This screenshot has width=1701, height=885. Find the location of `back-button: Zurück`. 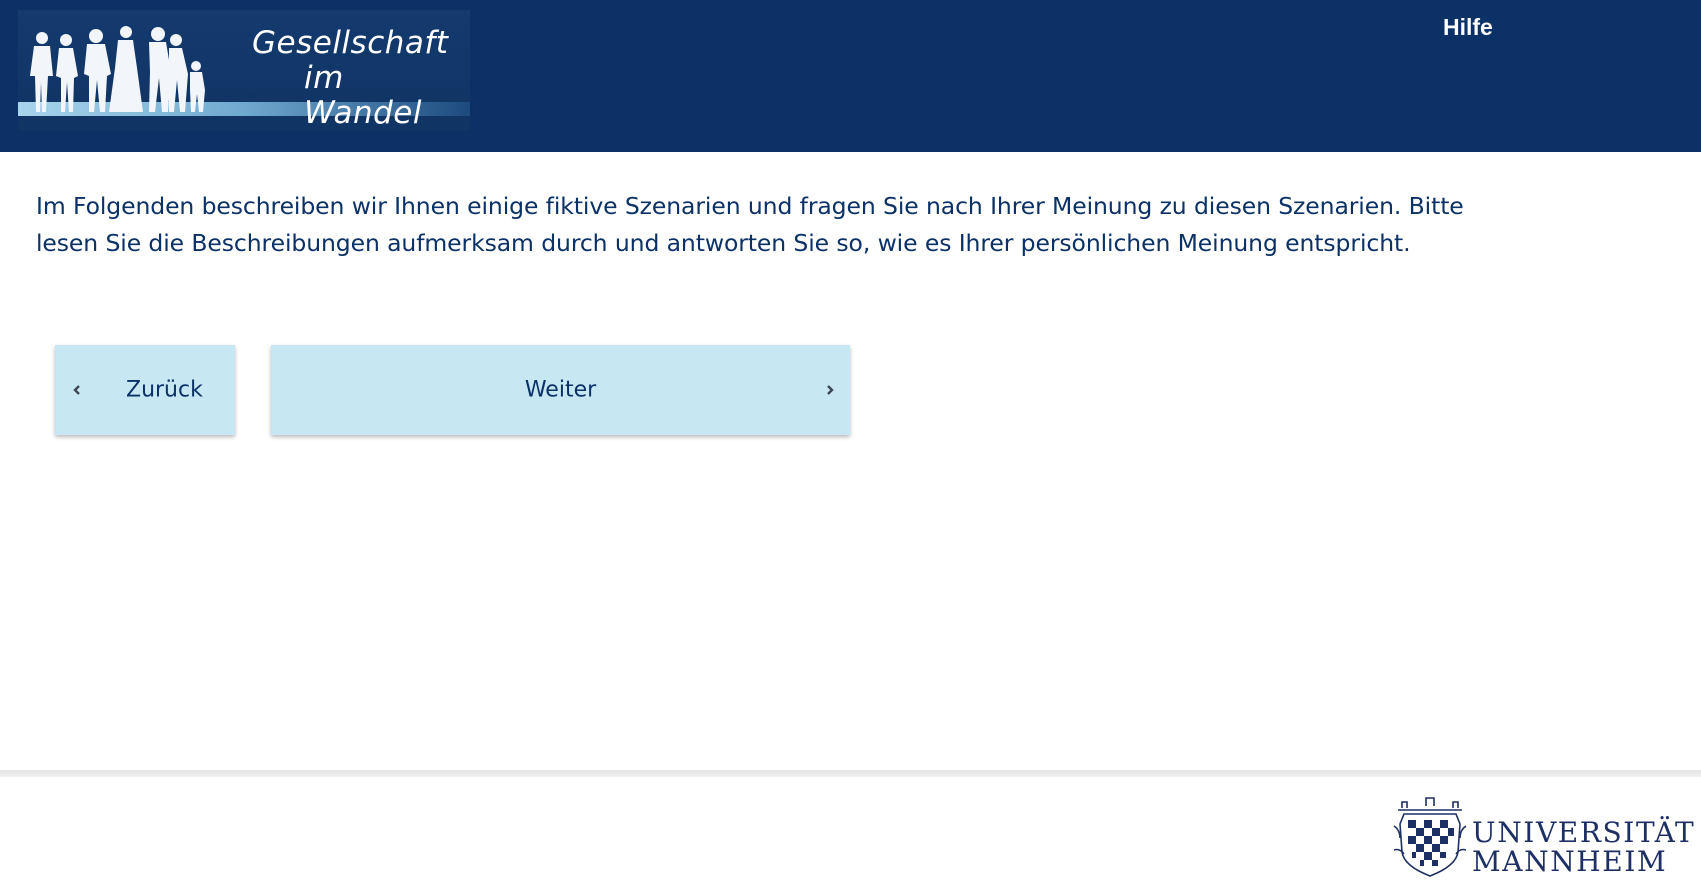

back-button: Zurück is located at coordinates (145, 390).